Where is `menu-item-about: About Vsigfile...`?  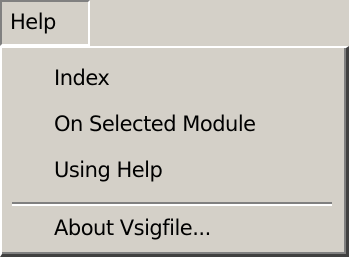 menu-item-about: About Vsigfile... is located at coordinates (132, 228).